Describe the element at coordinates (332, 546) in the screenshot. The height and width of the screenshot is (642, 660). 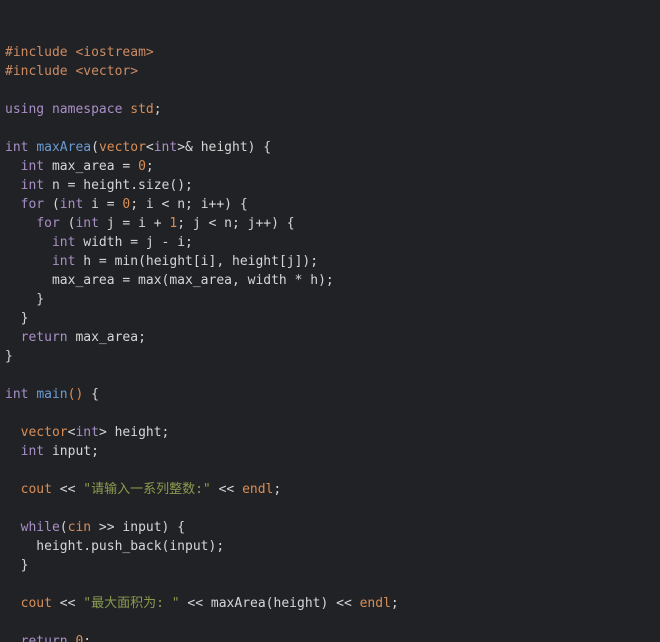
I see `code-line: height.push_back(input);` at that location.